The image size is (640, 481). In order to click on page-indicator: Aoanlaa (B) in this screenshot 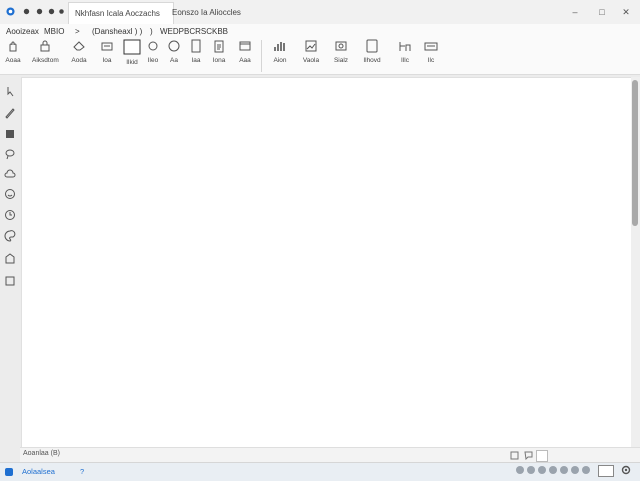, I will do `click(41, 453)`.